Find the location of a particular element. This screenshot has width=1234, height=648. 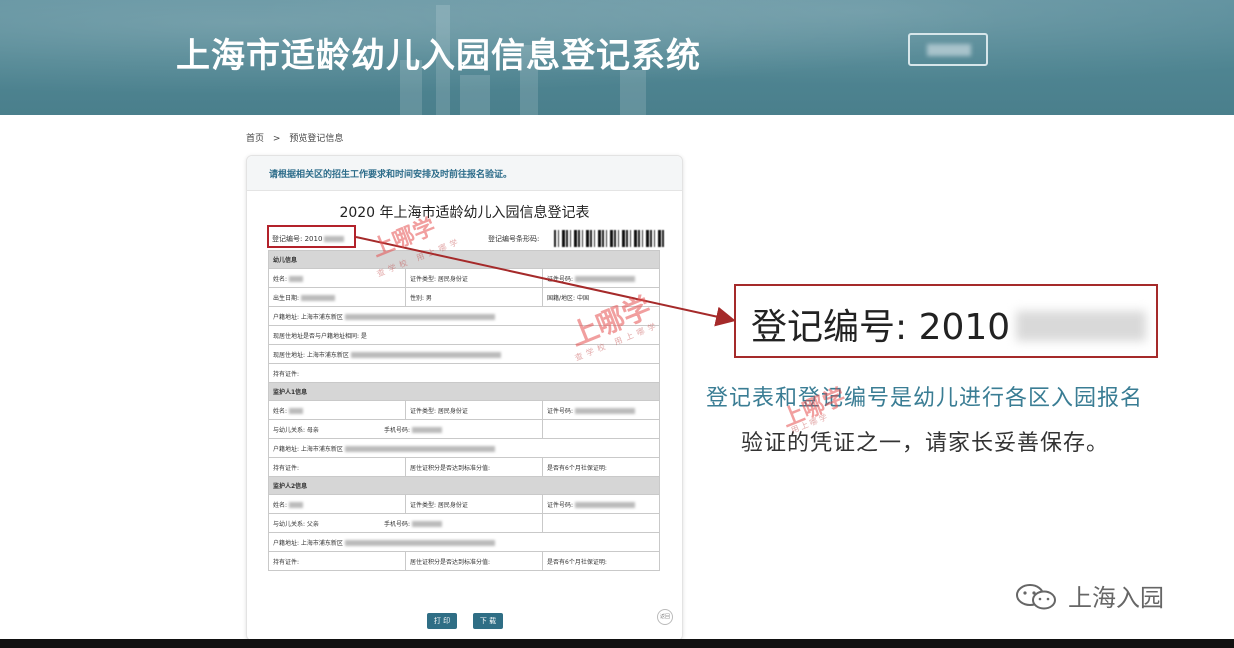

page-title: 上海市适龄幼儿入园信息登记系统 is located at coordinates (438, 56).